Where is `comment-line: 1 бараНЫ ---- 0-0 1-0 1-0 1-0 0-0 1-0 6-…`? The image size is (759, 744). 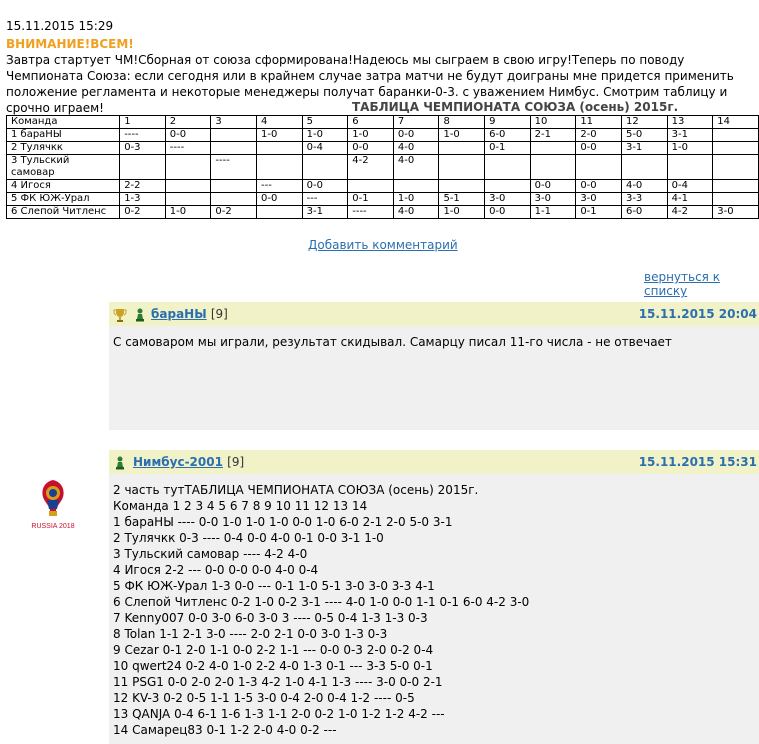 comment-line: 1 бараНЫ ---- 0-0 1-0 1-0 1-0 0-0 1-0 6-… is located at coordinates (283, 522).